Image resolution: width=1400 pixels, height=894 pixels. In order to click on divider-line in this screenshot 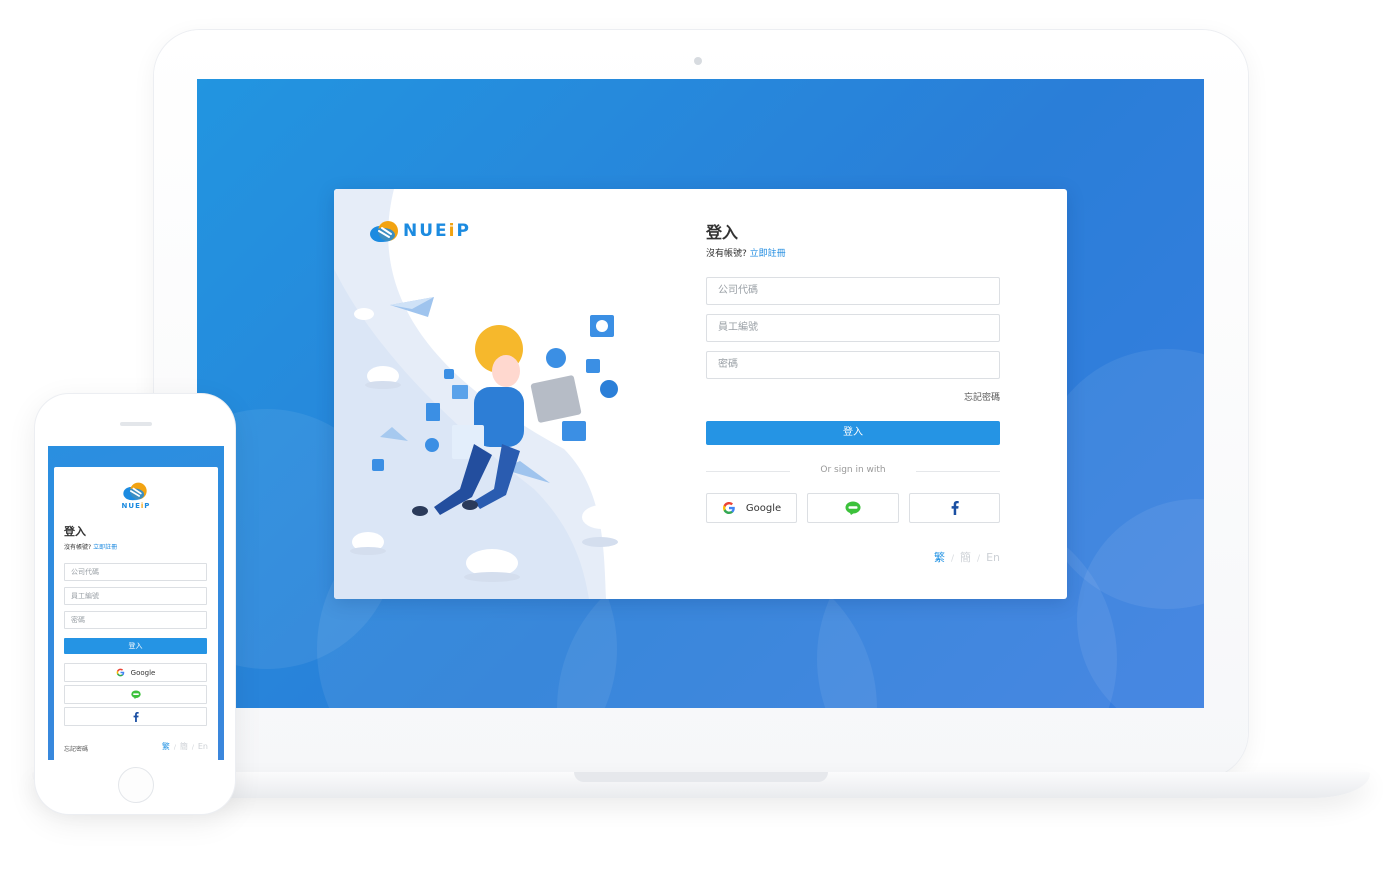, I will do `click(958, 471)`.